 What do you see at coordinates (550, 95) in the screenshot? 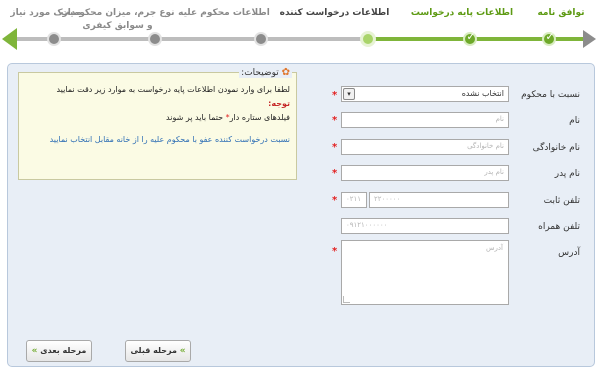
I see `relation-label: نسبت با محکوم` at bounding box center [550, 95].